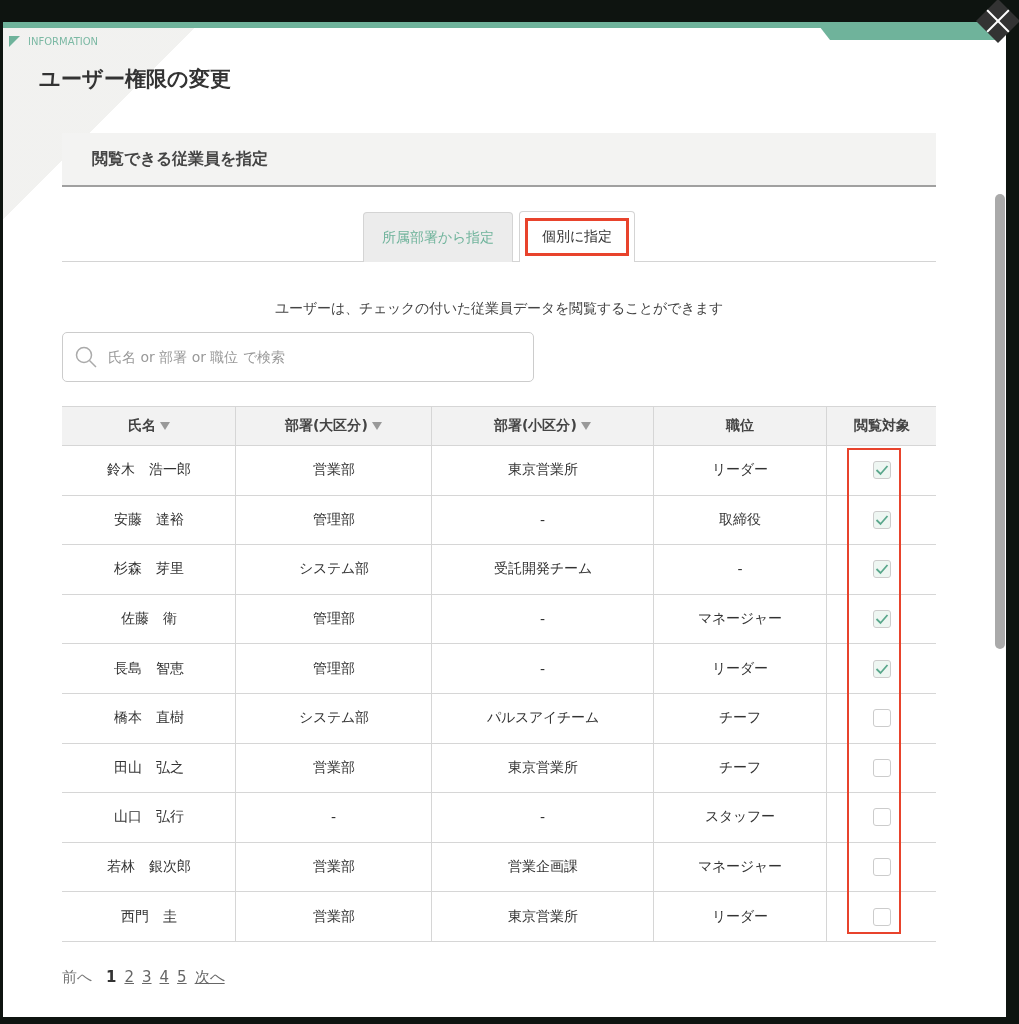 This screenshot has height=1024, width=1019. What do you see at coordinates (740, 426) in the screenshot?
I see `column-header: 職位` at bounding box center [740, 426].